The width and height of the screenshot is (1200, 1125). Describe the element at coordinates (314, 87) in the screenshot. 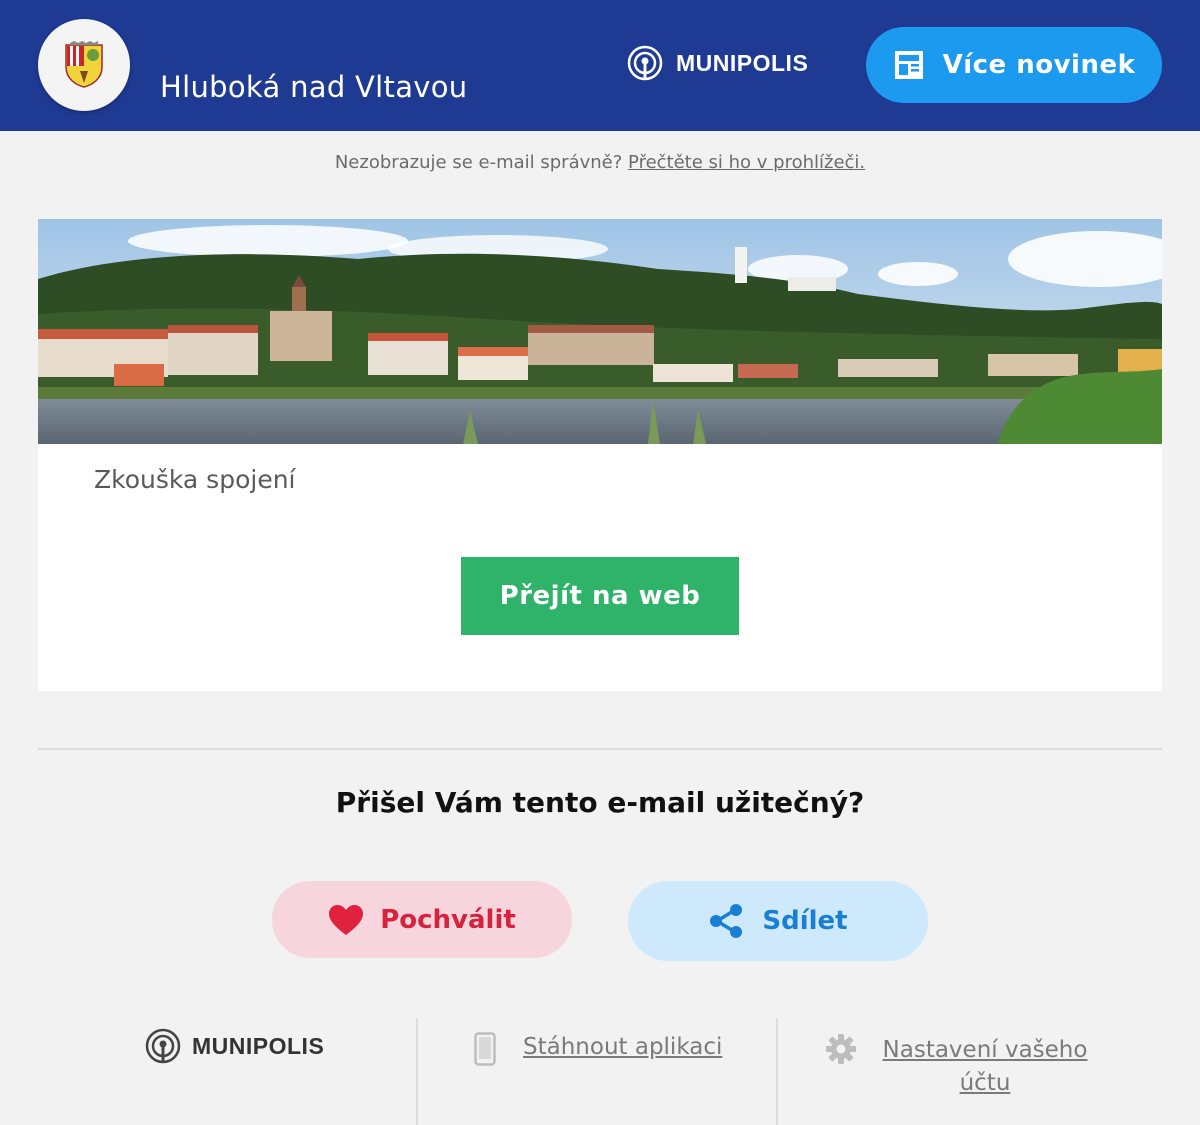

I see `town-name: Hluboká nad Vltavou` at that location.